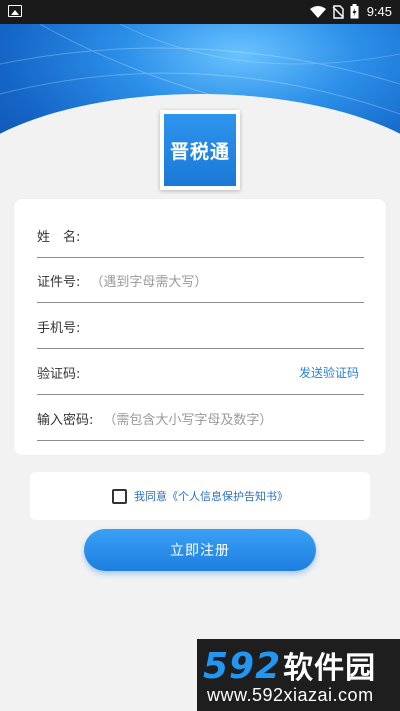 The height and width of the screenshot is (711, 400). Describe the element at coordinates (200, 12) in the screenshot. I see `status-bar: 9:45` at that location.